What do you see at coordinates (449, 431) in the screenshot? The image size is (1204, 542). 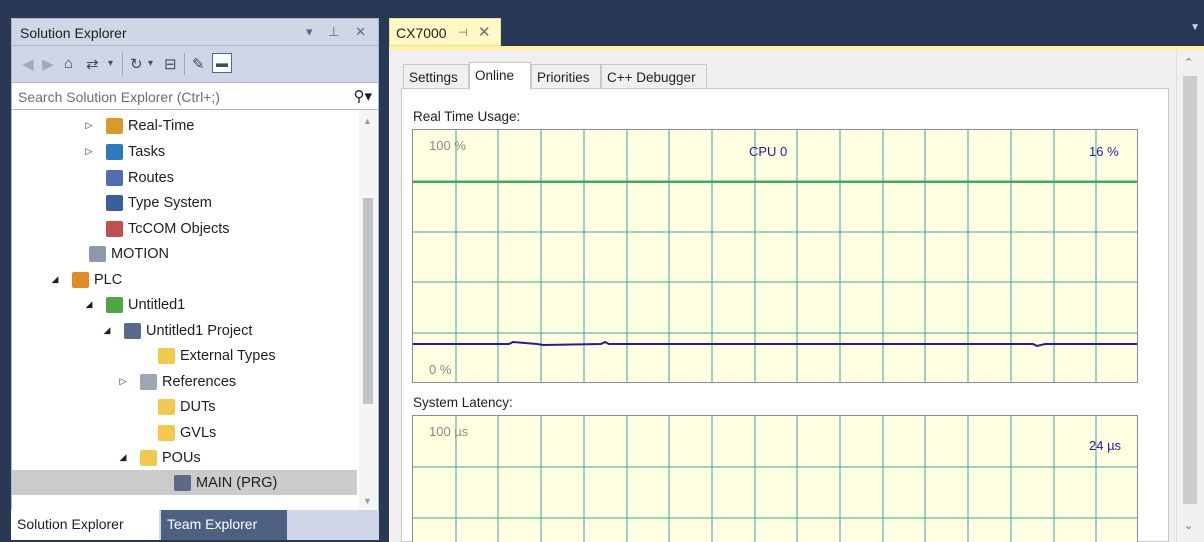 I see `latency-top-scale: 100 µs` at bounding box center [449, 431].